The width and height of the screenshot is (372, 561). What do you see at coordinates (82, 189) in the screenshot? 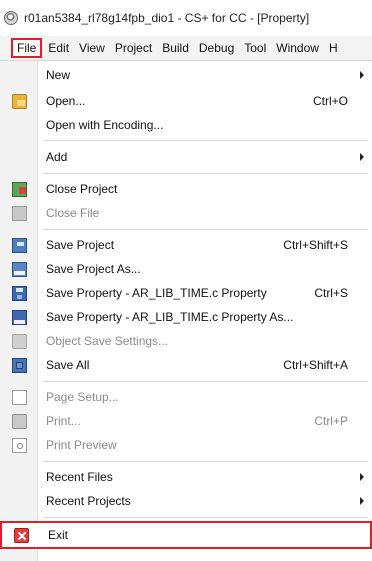
I see `menu-item-label: Close Project` at bounding box center [82, 189].